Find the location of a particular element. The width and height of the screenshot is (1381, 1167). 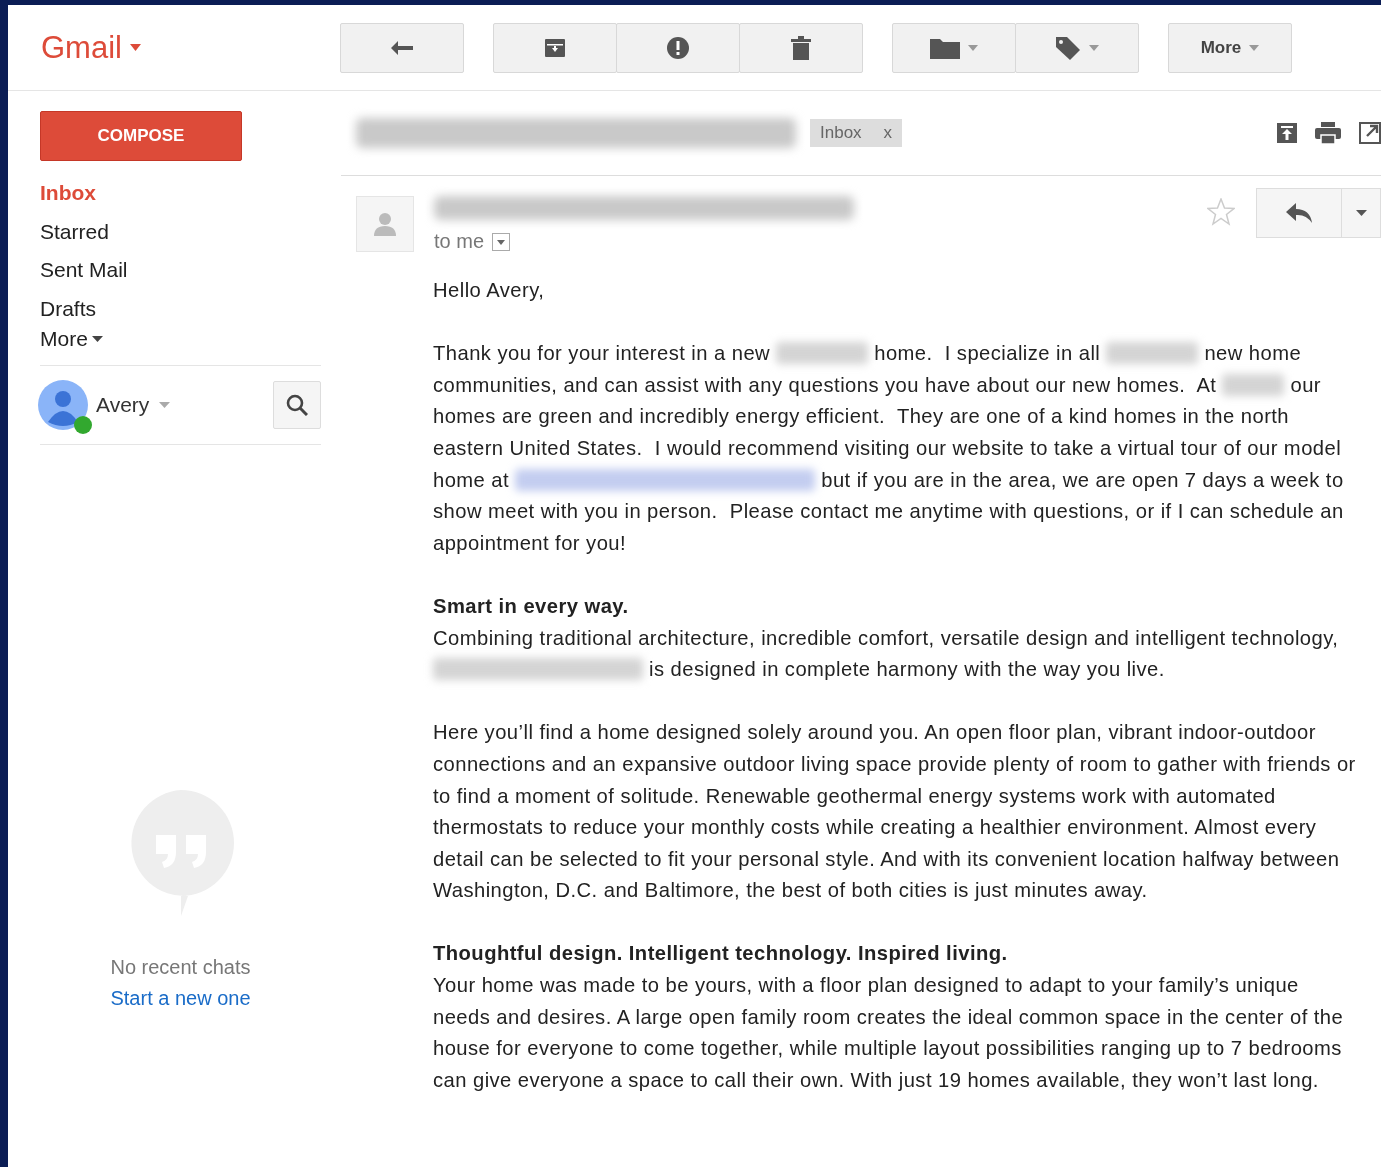

star-icon is located at coordinates (1221, 212).